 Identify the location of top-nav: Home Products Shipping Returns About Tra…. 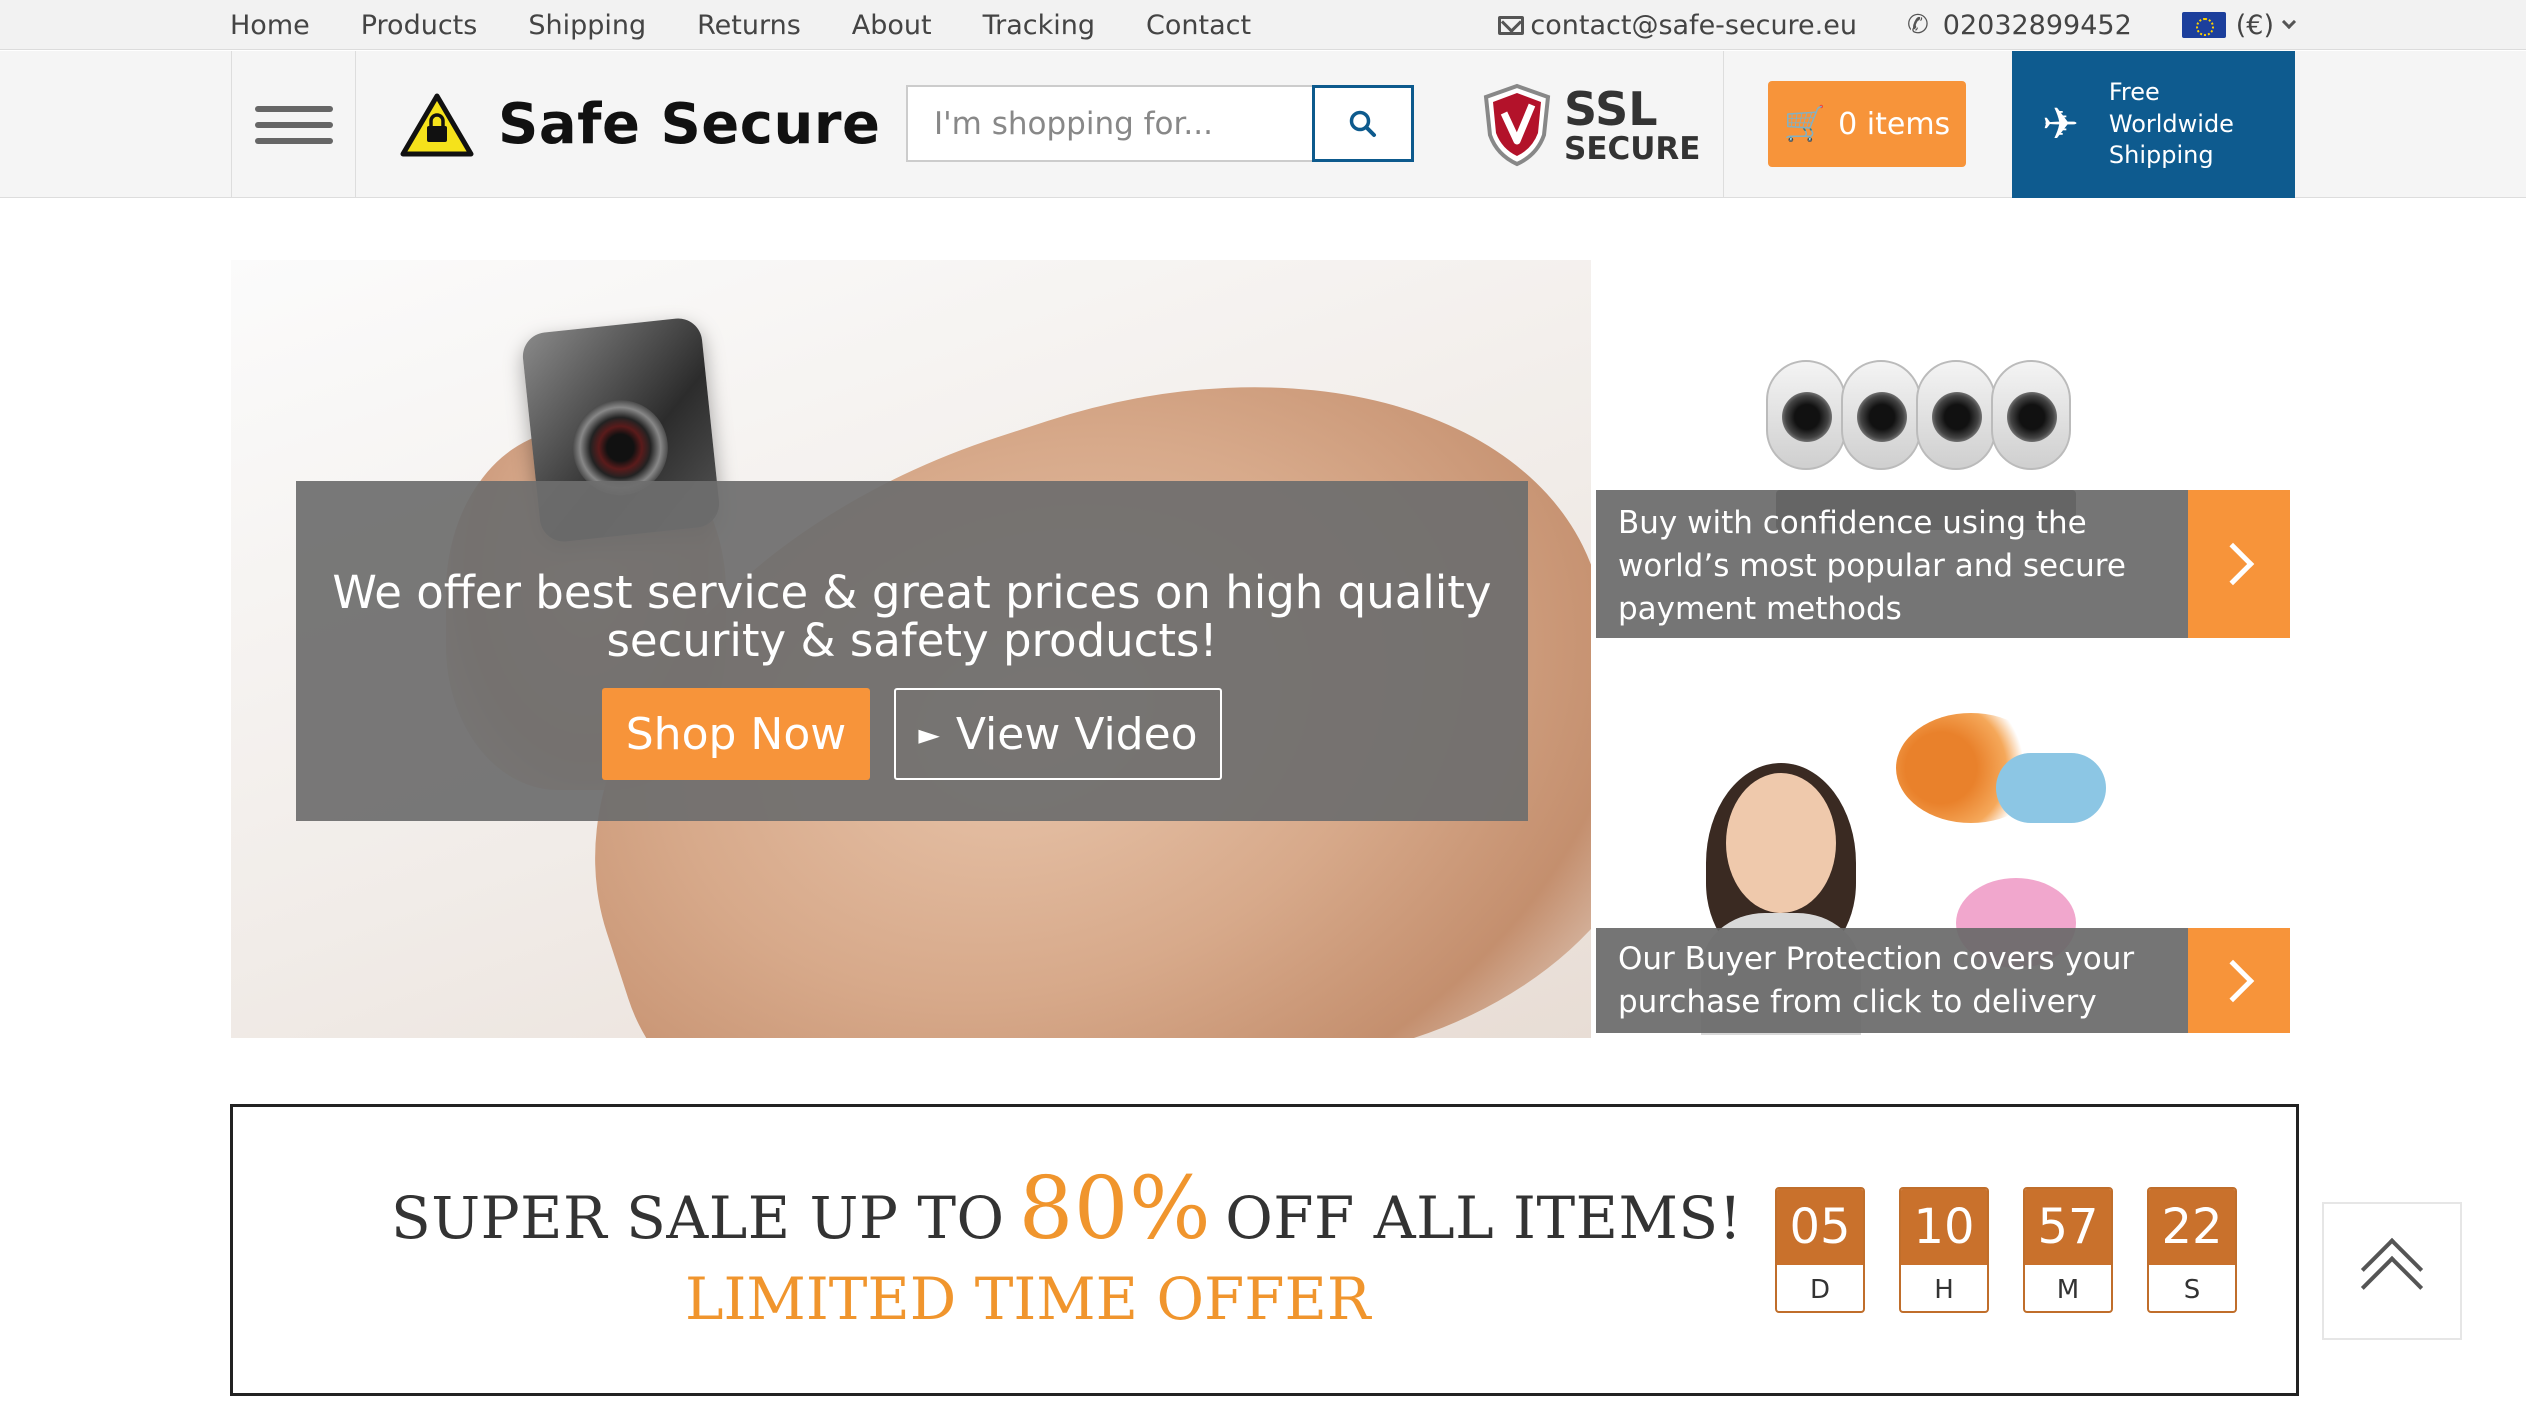
(766, 25).